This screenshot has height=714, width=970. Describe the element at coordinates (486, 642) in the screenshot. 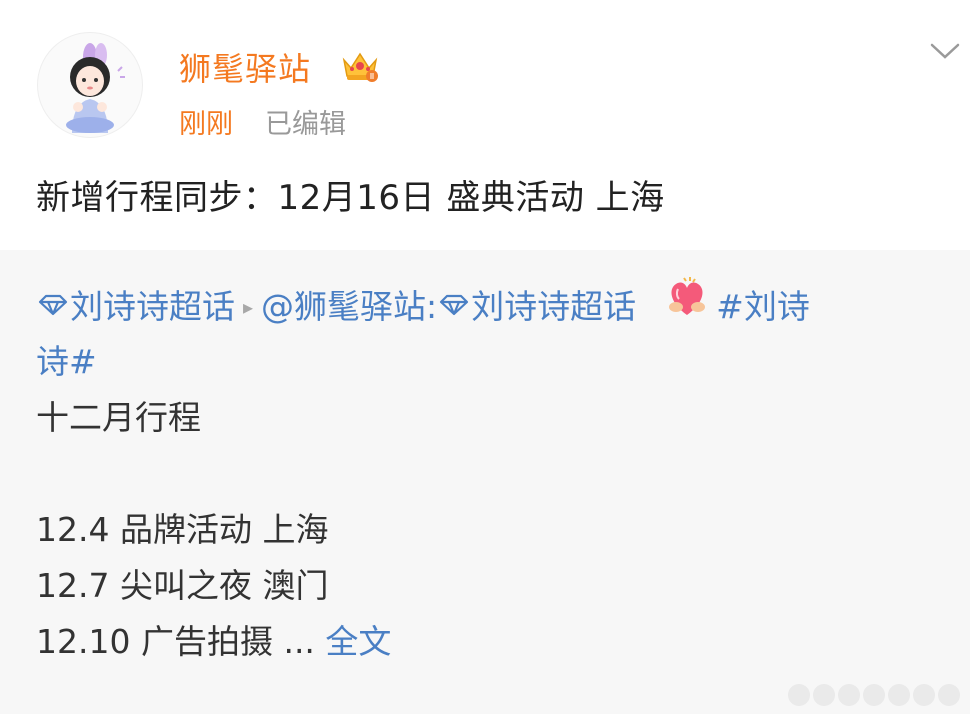

I see `schedule-item-3: 12.10 广告拍摄 ... 全文` at that location.